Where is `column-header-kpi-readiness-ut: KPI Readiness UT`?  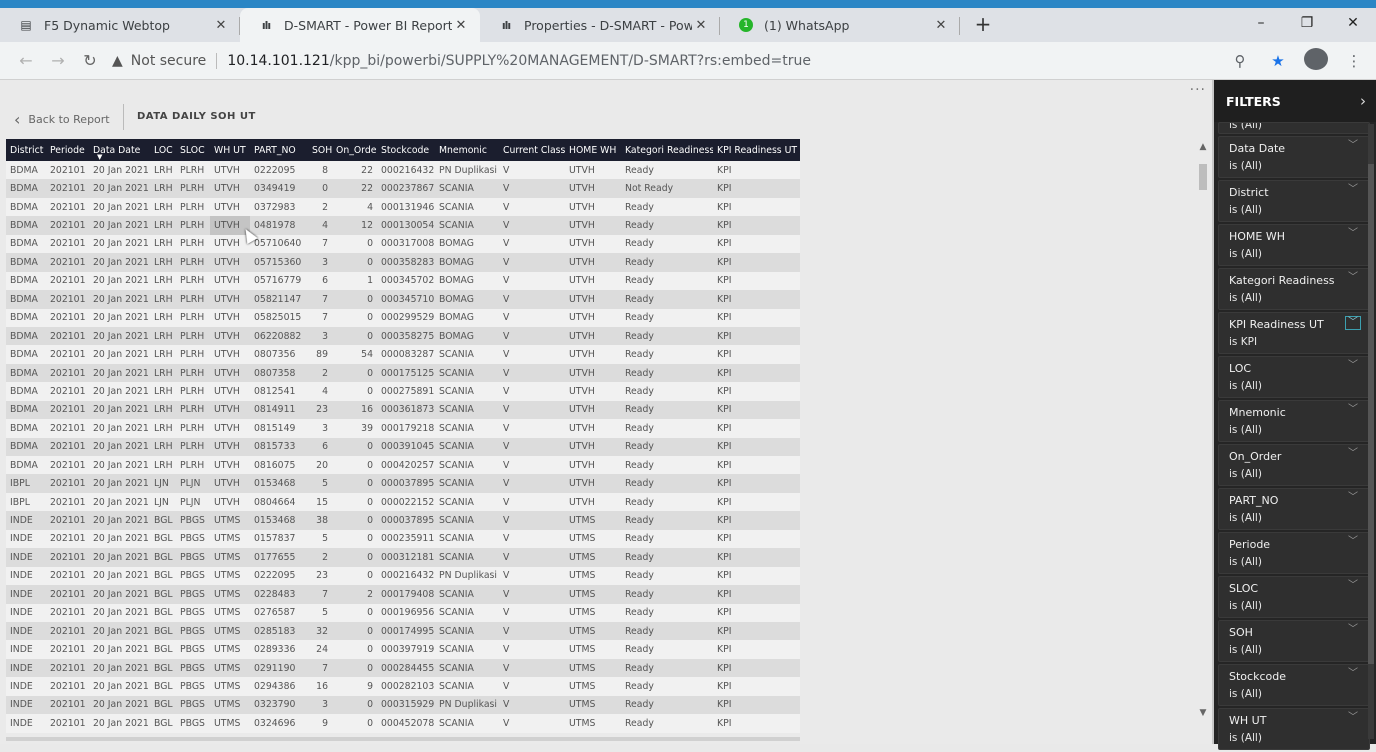 column-header-kpi-readiness-ut: KPI Readiness UT is located at coordinates (756, 150).